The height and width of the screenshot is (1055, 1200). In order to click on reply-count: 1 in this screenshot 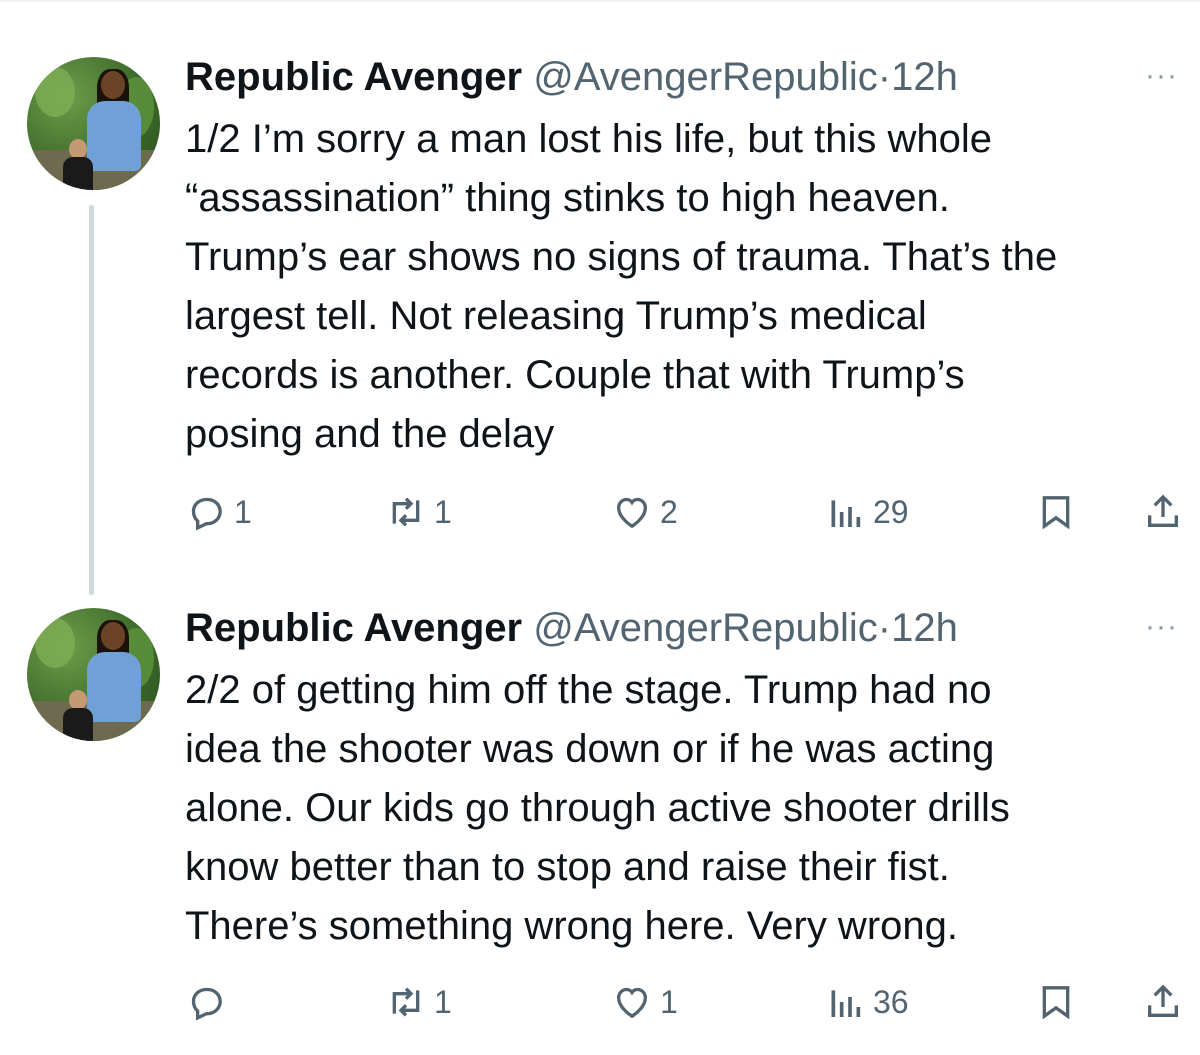, I will do `click(243, 511)`.